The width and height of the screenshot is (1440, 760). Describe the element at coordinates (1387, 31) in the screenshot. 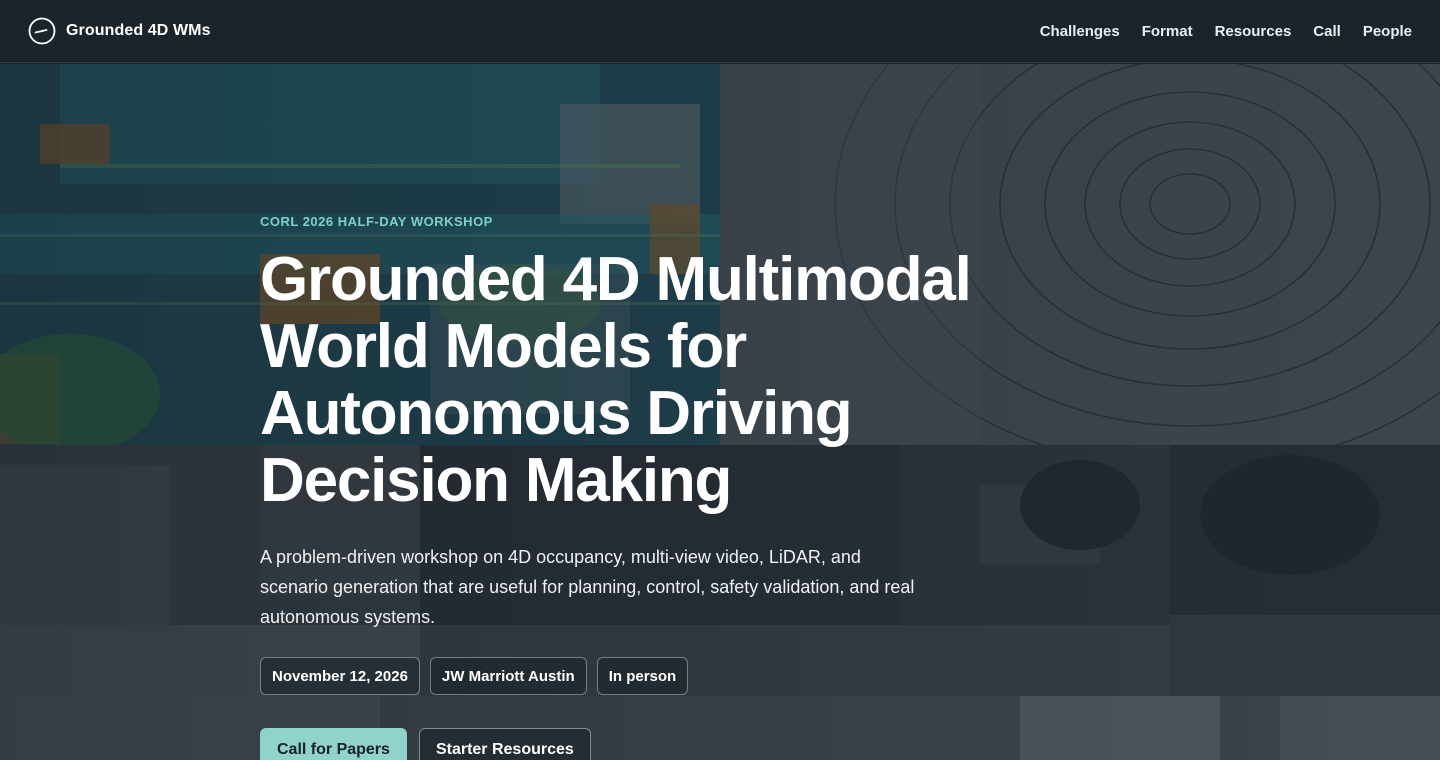

I see `nav-link-people: People` at that location.